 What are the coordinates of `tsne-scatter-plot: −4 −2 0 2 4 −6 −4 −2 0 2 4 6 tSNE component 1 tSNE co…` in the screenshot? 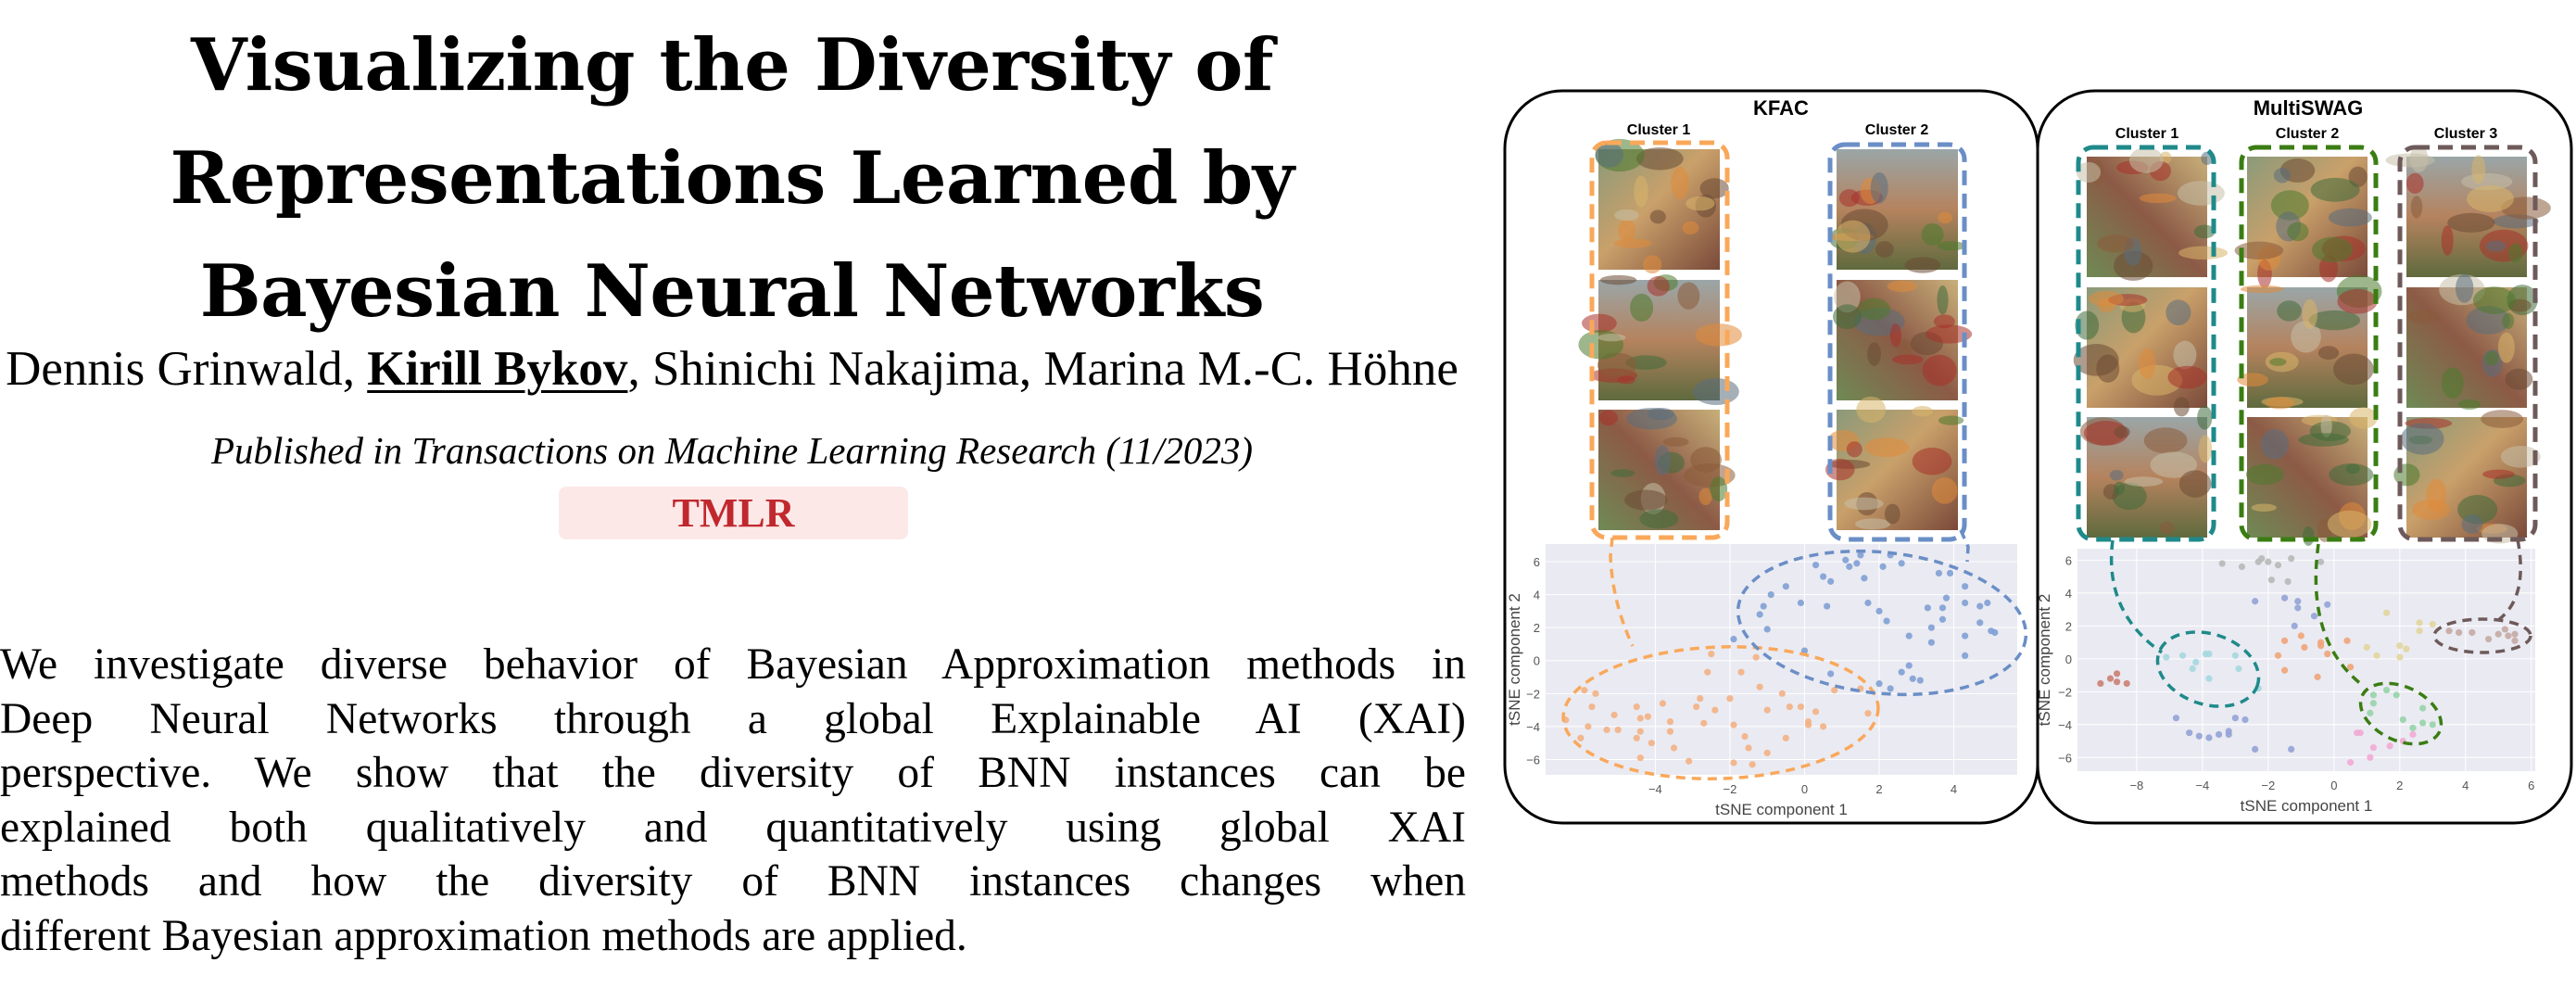 It's located at (1761, 681).